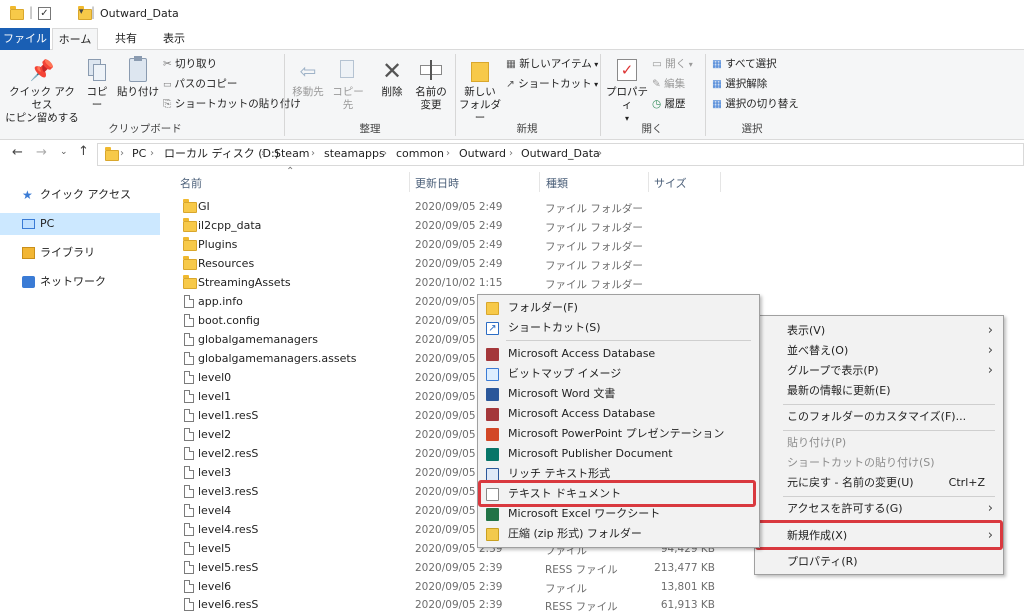  Describe the element at coordinates (97, 84) in the screenshot. I see `copy-button: コピー` at that location.